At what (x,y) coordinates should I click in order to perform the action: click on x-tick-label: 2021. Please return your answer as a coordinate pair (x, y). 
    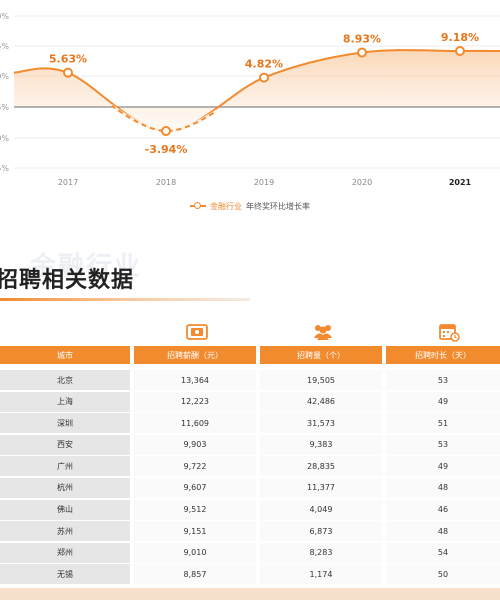
    Looking at the image, I should click on (460, 182).